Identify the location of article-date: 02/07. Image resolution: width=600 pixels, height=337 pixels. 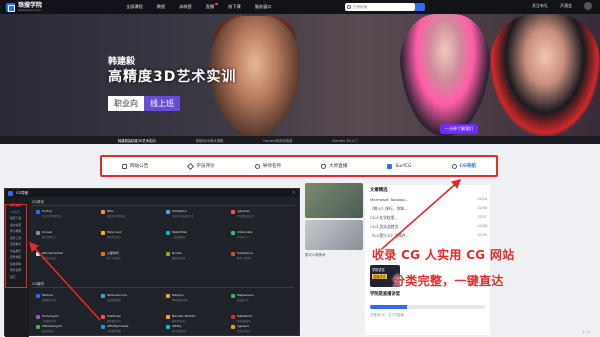
(482, 217).